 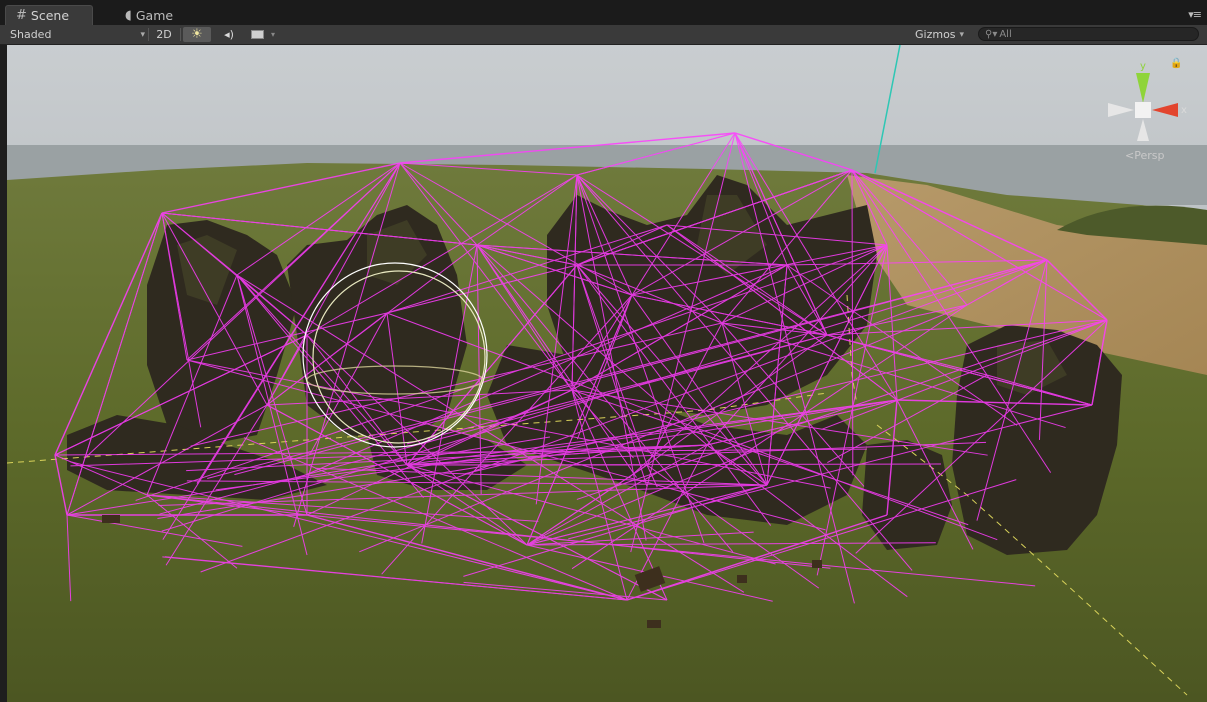 What do you see at coordinates (128, 15) in the screenshot?
I see `pacman-icon: ◖` at bounding box center [128, 15].